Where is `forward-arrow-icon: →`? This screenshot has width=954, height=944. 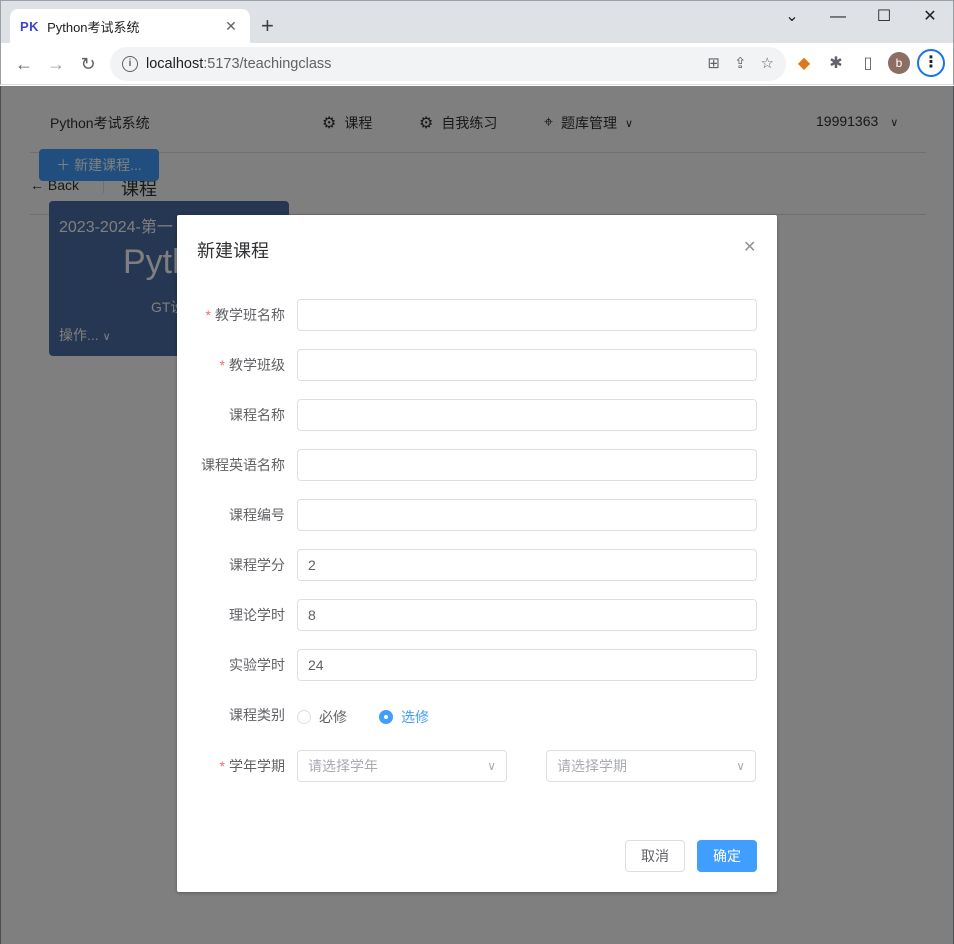
forward-arrow-icon: → is located at coordinates (56, 64).